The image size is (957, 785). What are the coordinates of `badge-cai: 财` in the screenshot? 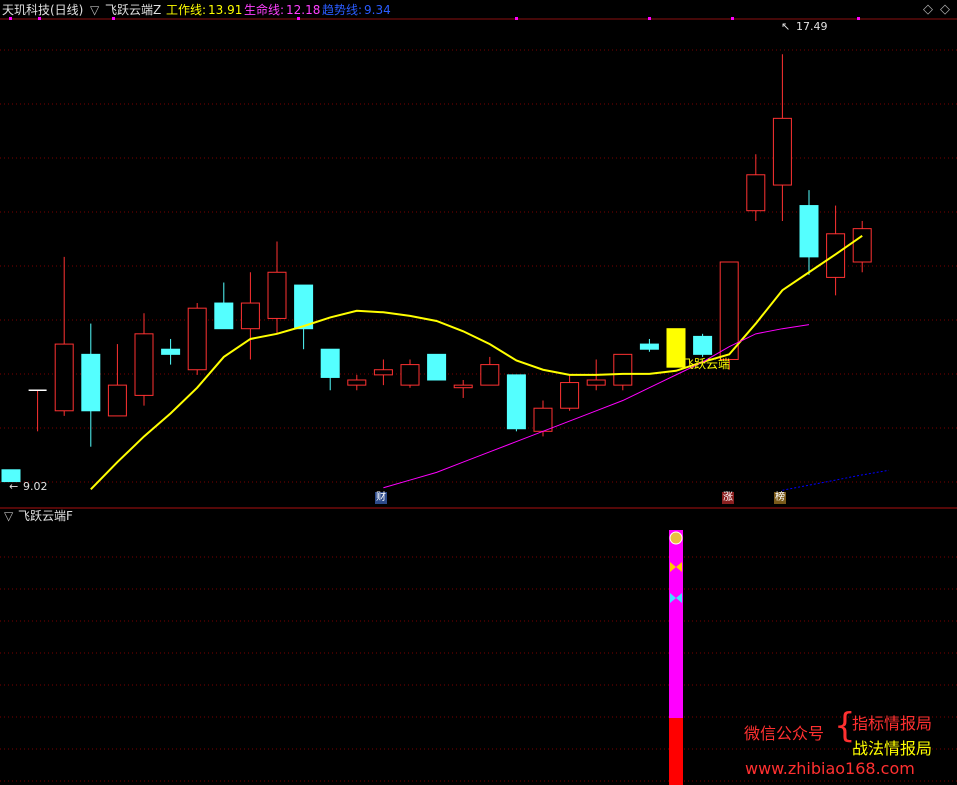 It's located at (381, 498).